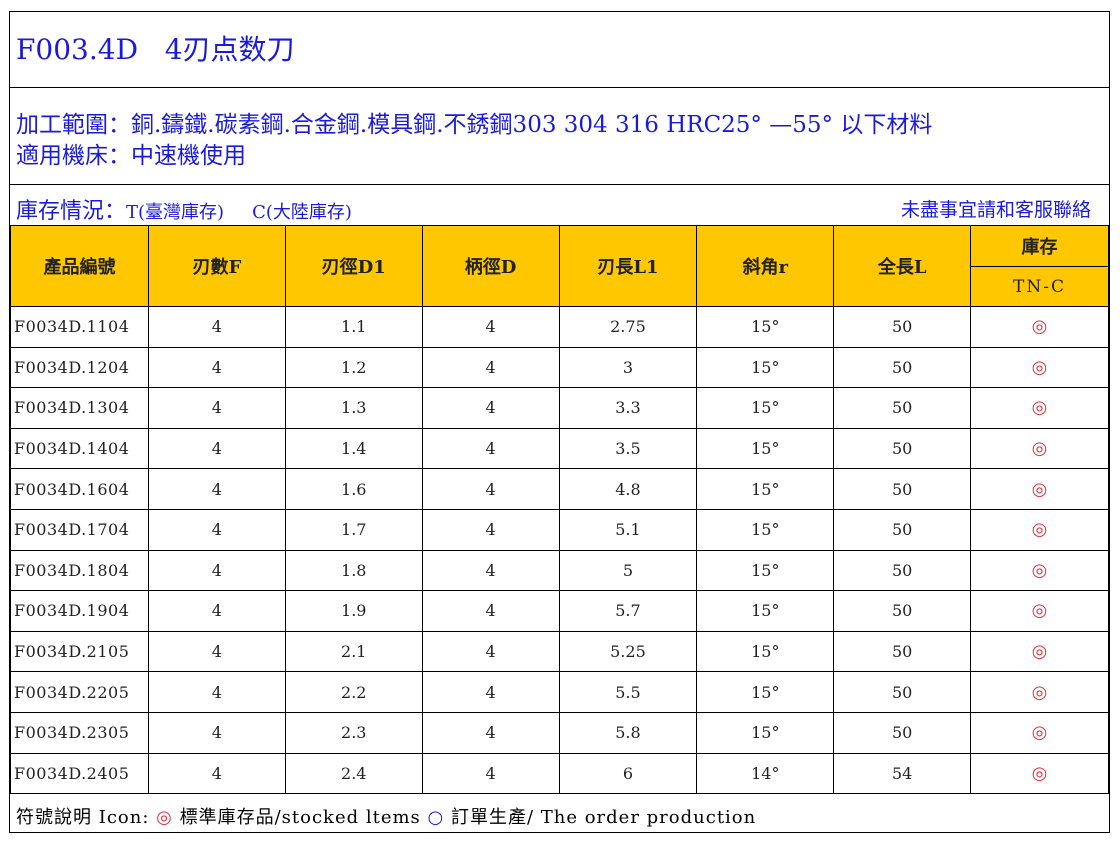  I want to click on cell-d1: 1.6, so click(353, 489).